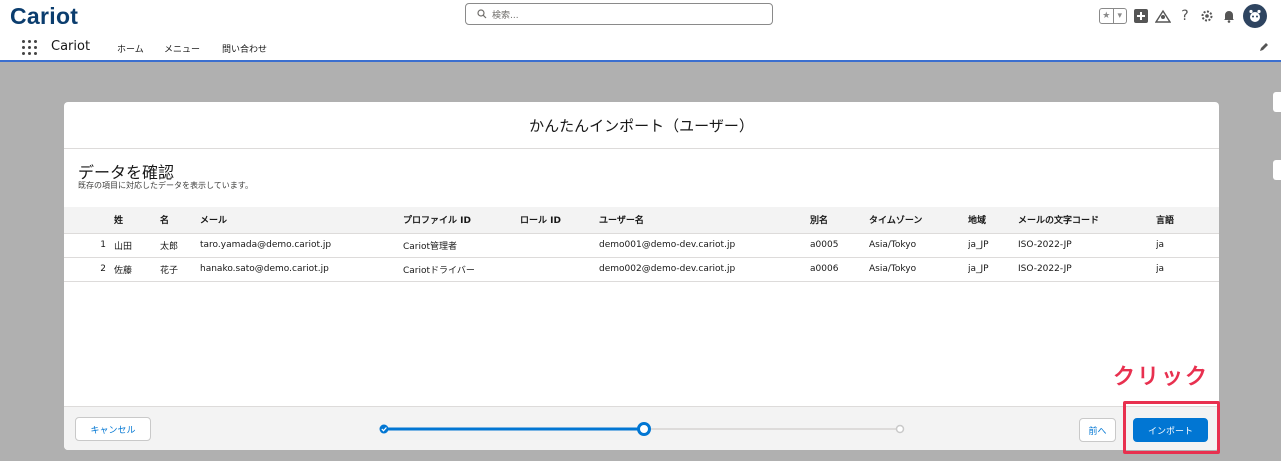 The width and height of the screenshot is (1281, 461). What do you see at coordinates (301, 245) in the screenshot?
I see `email-cell: taro.yamada@demo.cariot.jp` at bounding box center [301, 245].